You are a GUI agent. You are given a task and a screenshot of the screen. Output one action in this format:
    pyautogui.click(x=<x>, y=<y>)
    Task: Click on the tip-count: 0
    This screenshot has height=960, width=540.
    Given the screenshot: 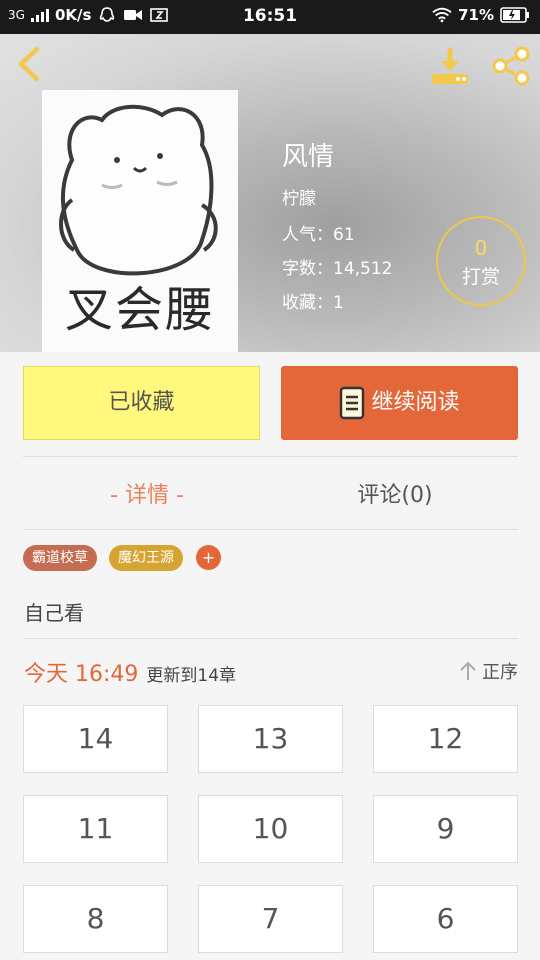 What is the action you would take?
    pyautogui.click(x=481, y=248)
    